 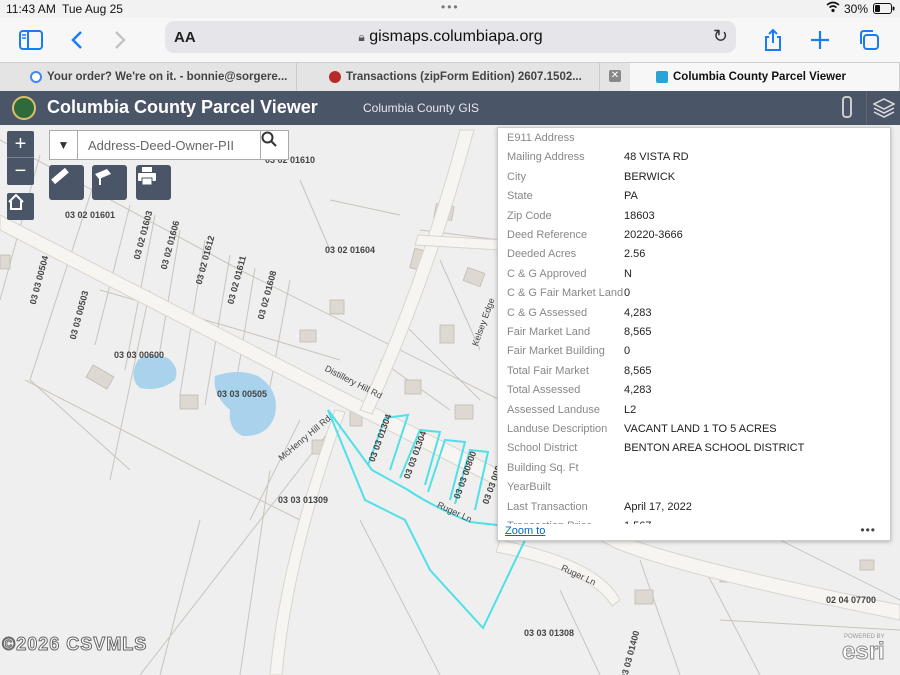 What do you see at coordinates (847, 107) in the screenshot?
I see `scale-icon` at bounding box center [847, 107].